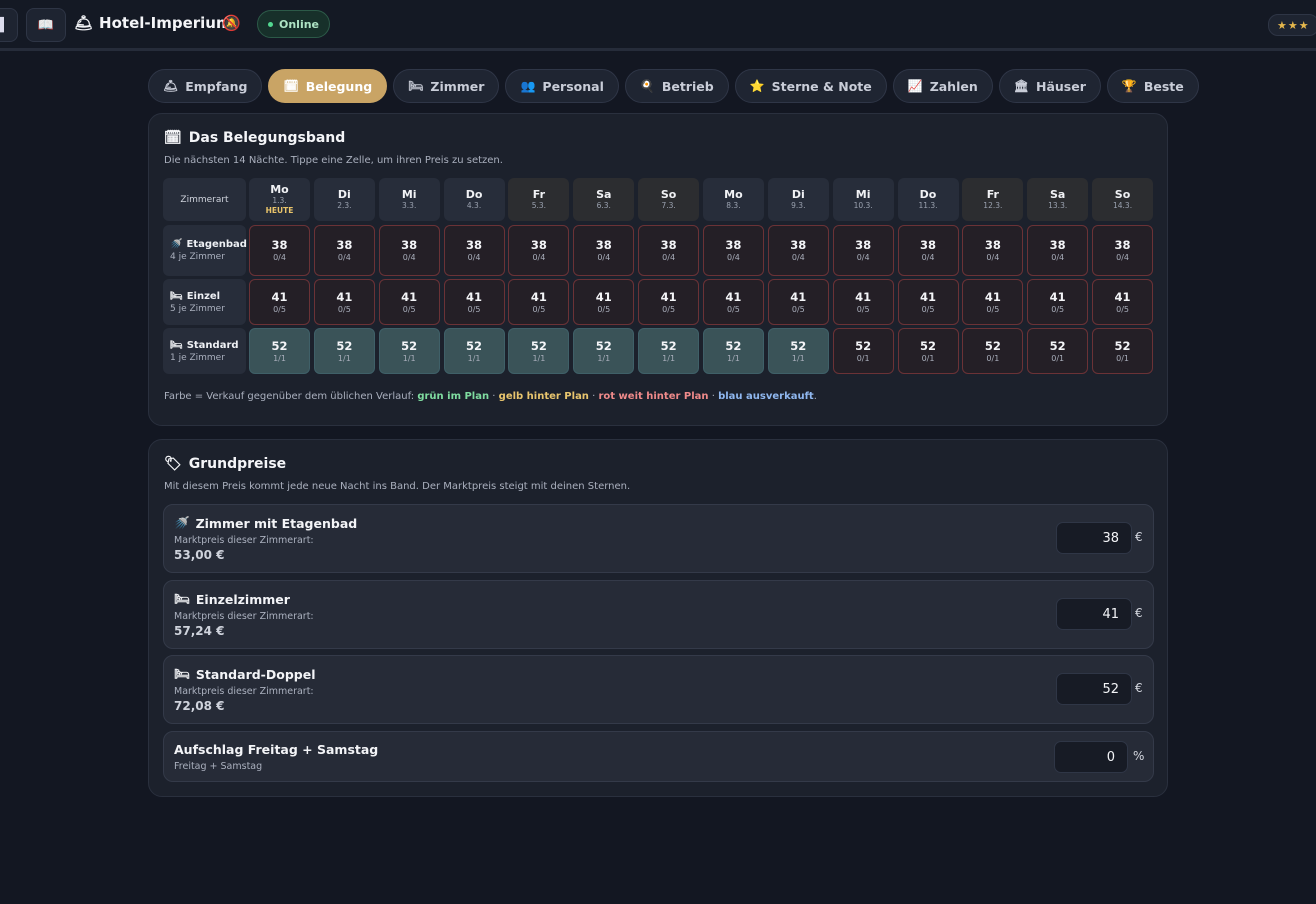 This screenshot has height=904, width=1316. I want to click on day-header: Sa 6.3., so click(604, 199).